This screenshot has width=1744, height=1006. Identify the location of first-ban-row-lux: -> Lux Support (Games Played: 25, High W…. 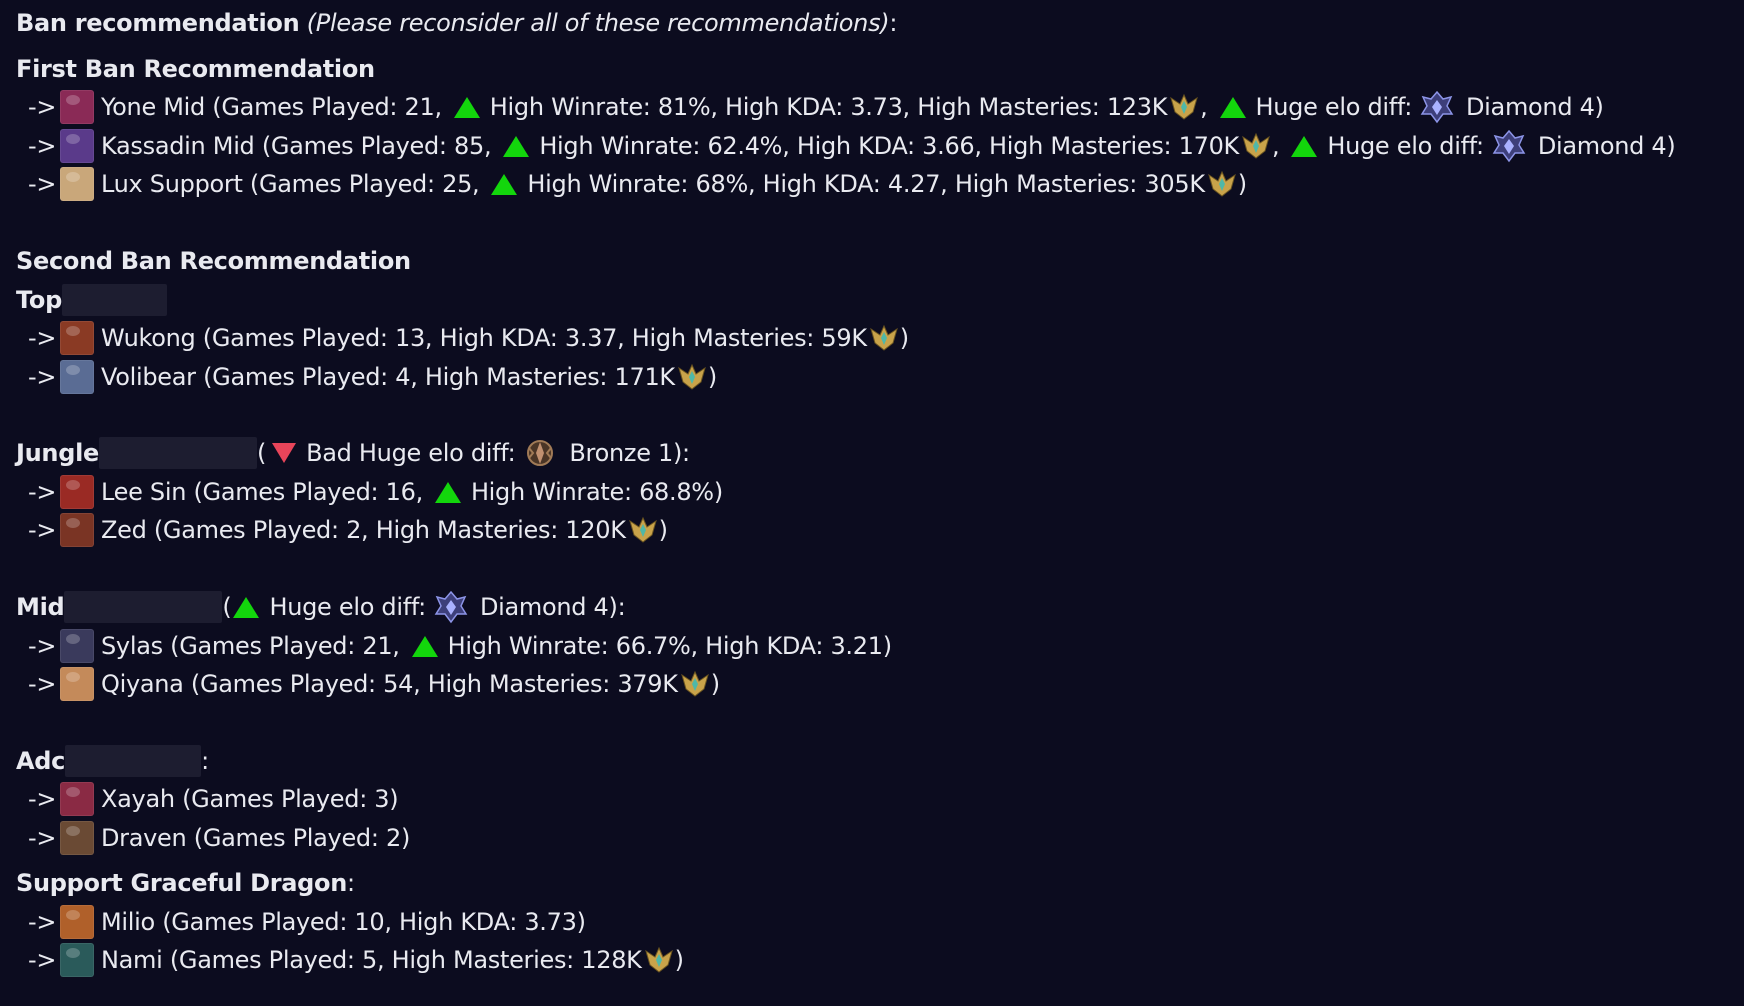
(631, 184).